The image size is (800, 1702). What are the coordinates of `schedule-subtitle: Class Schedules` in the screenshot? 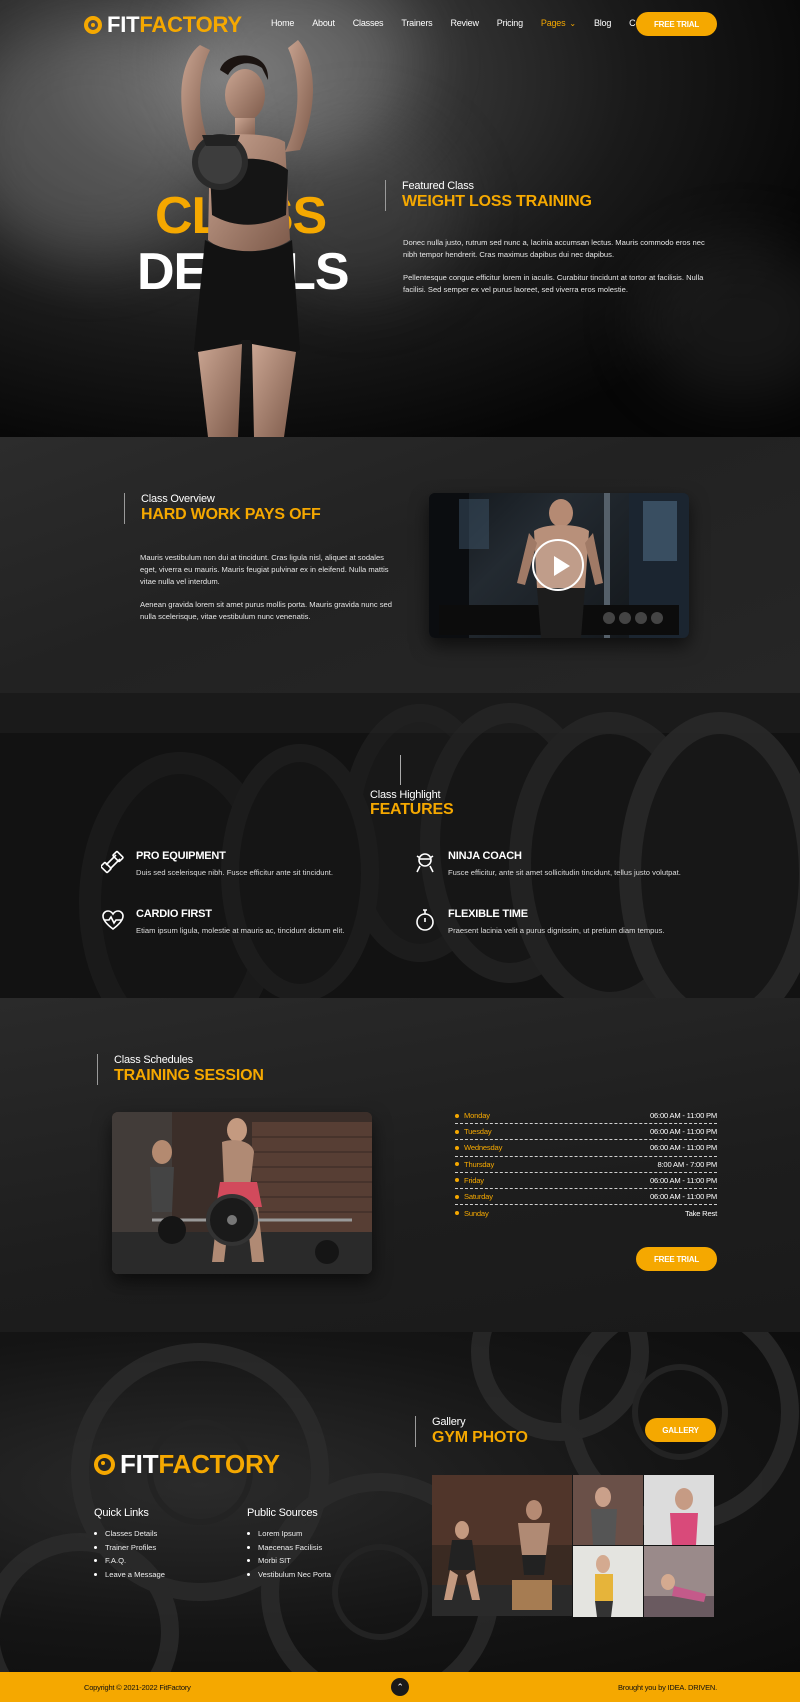 It's located at (153, 1060).